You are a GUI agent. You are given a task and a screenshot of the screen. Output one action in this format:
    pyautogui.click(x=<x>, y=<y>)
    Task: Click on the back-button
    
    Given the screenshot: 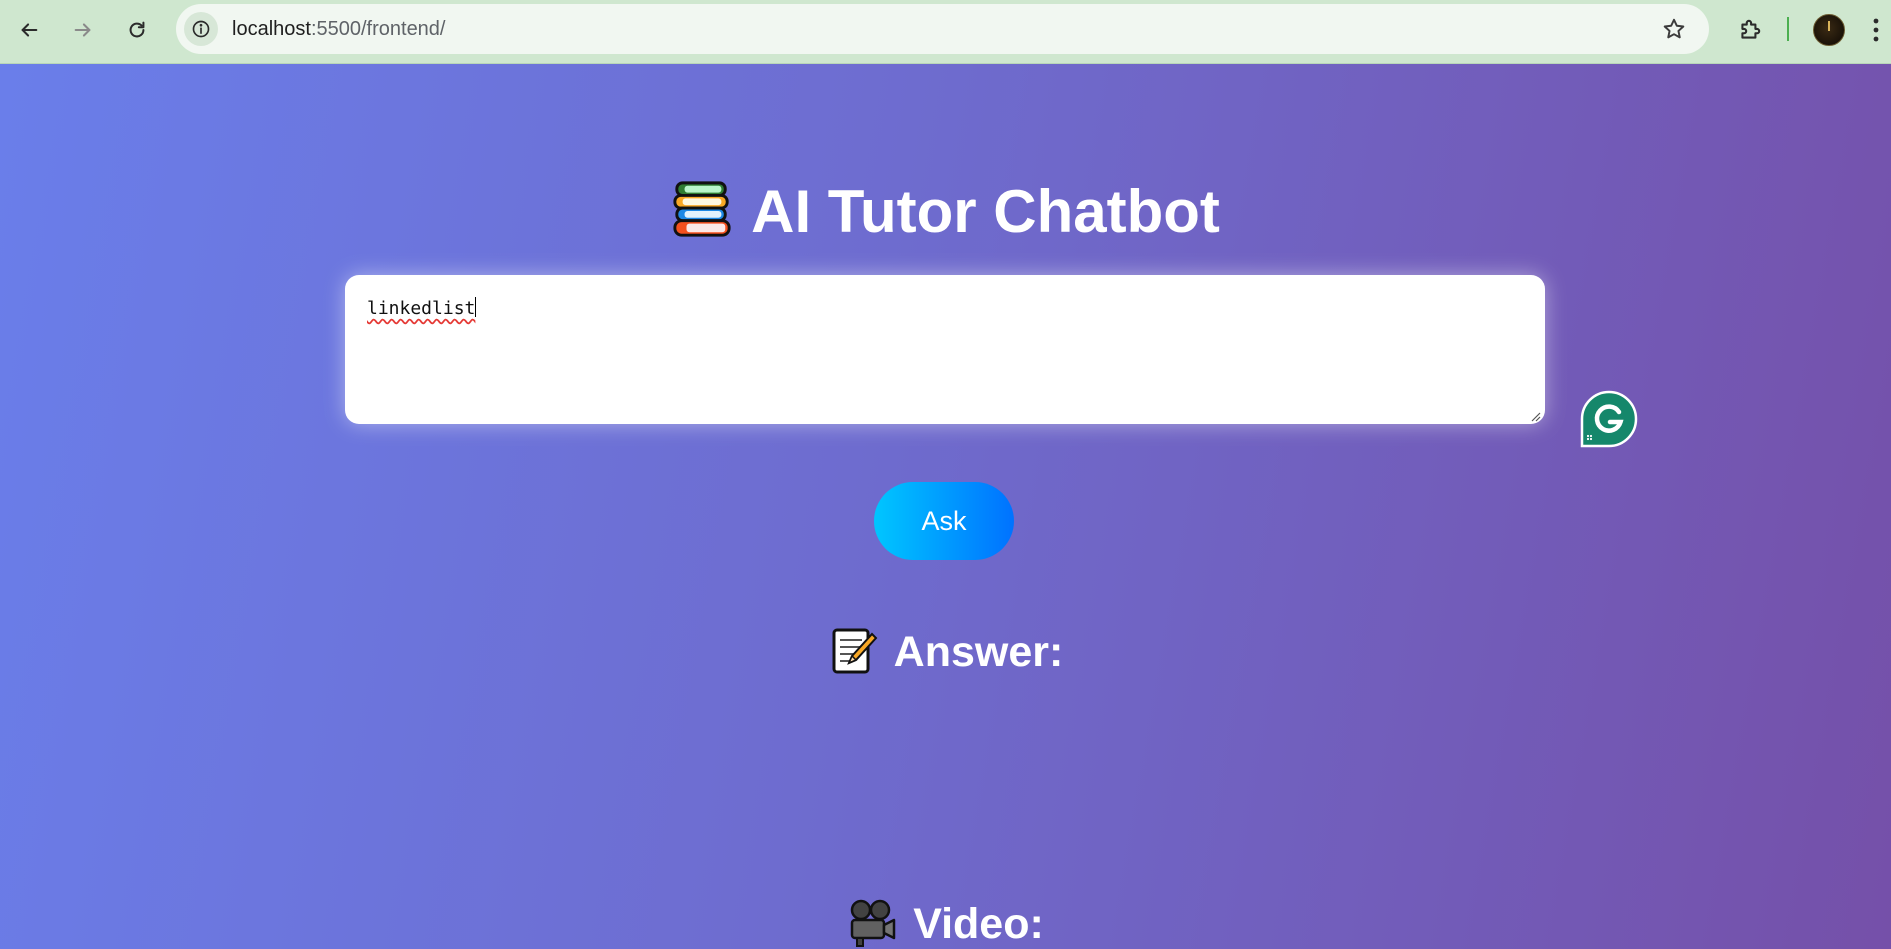 What is the action you would take?
    pyautogui.click(x=29, y=30)
    